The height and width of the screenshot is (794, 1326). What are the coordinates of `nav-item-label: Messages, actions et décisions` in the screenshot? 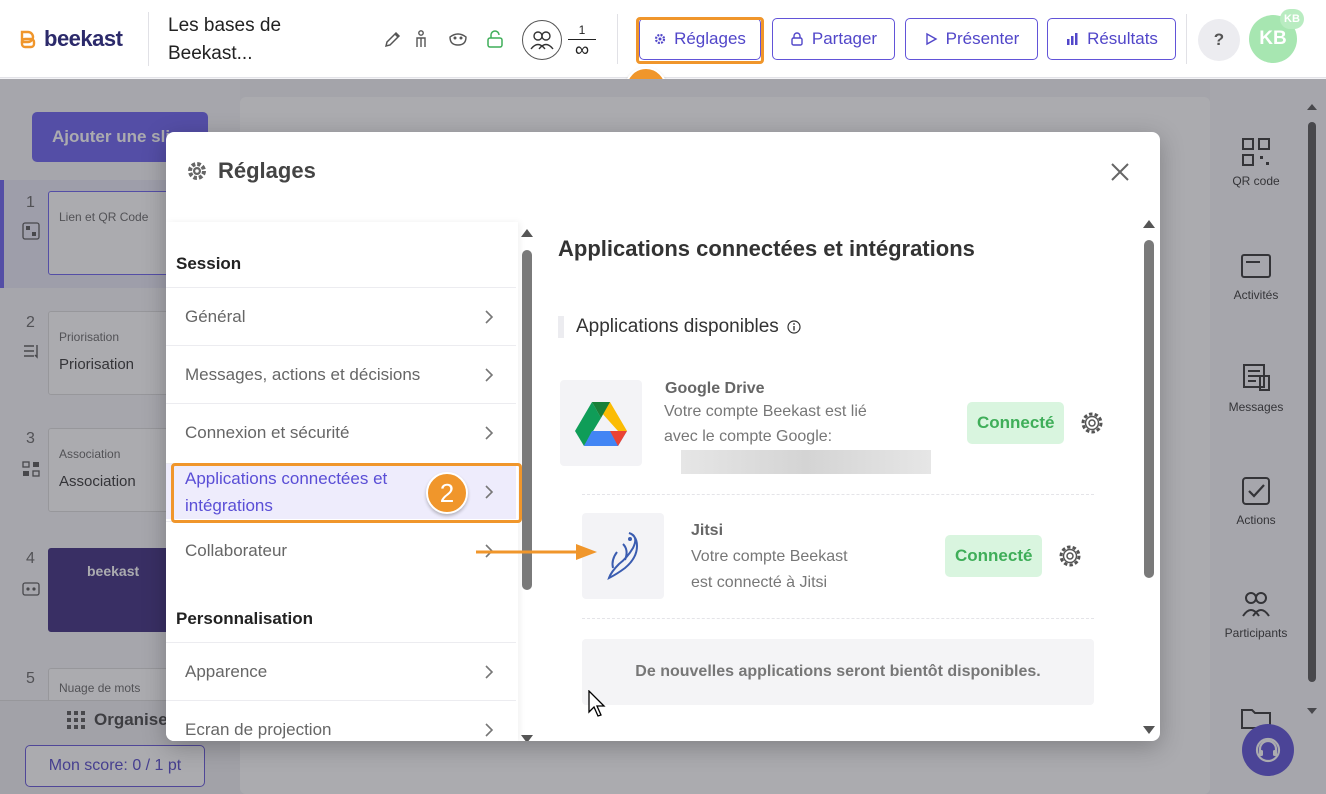 It's located at (303, 374).